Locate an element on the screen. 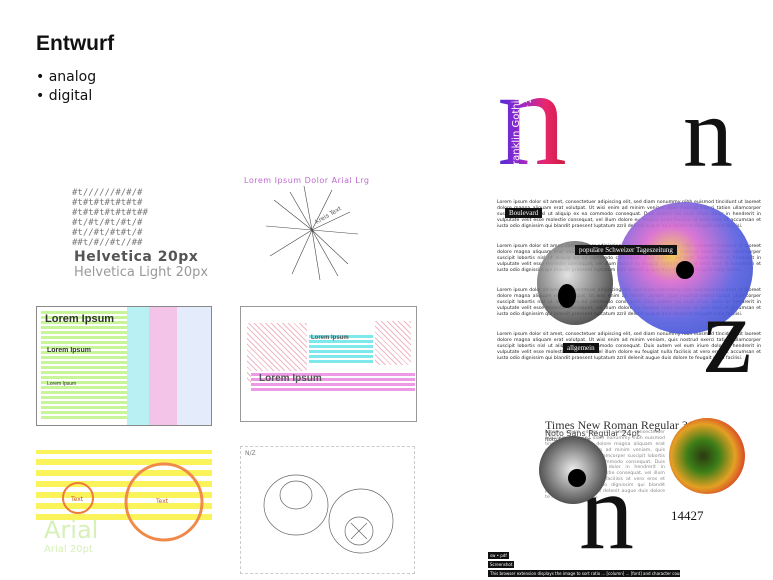 Image resolution: width=773 pixels, height=580 pixels. bullet-list: analog digital is located at coordinates (66, 87).